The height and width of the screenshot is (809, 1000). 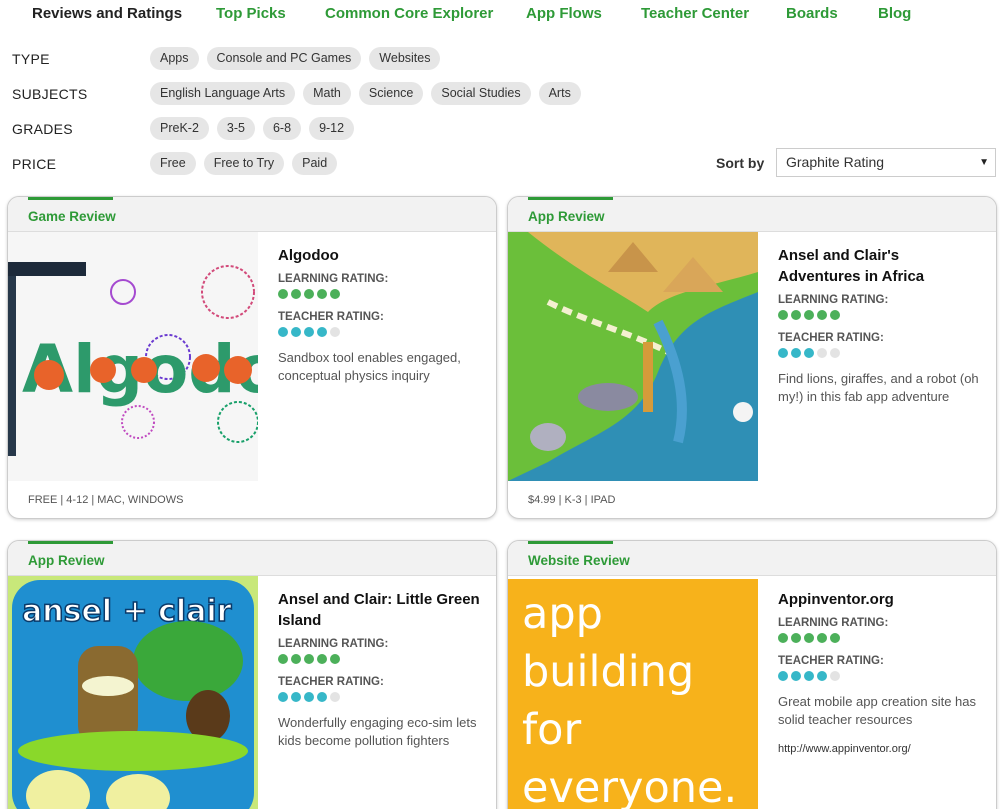 I want to click on nav-boards: Boards, so click(x=812, y=13).